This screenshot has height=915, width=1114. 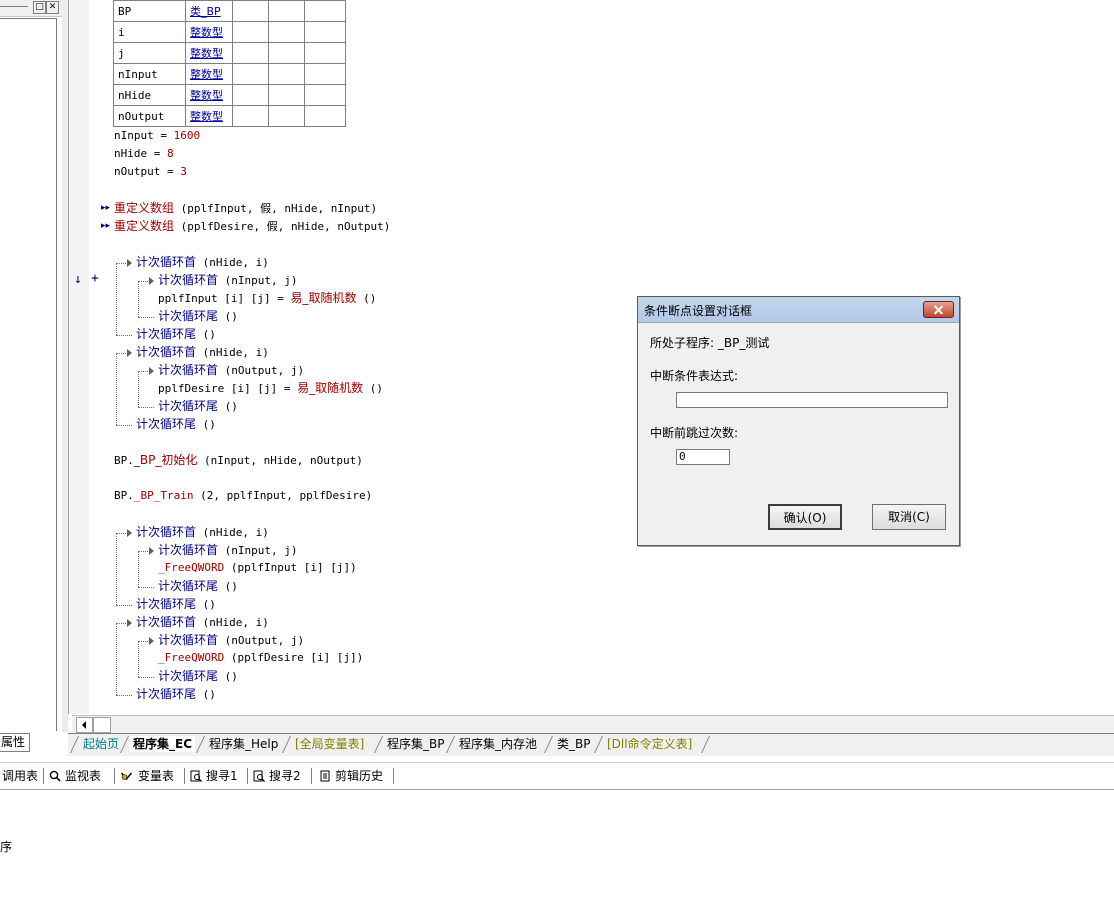 I want to click on variable-row: i 整数型, so click(x=229, y=32).